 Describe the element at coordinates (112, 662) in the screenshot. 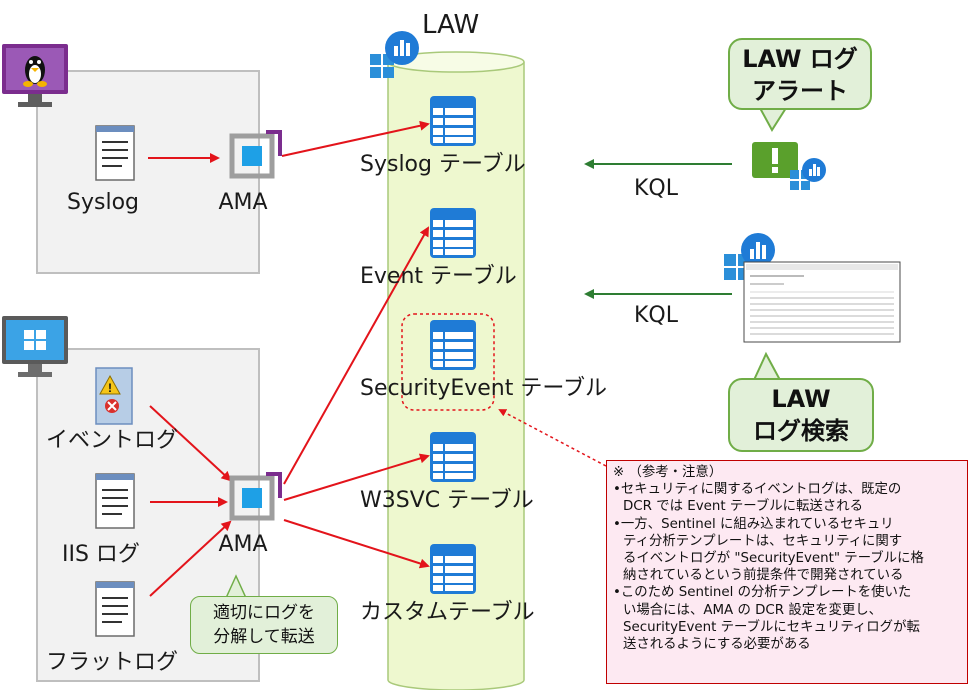

I see `flat-log-source-label: フラットログ` at that location.